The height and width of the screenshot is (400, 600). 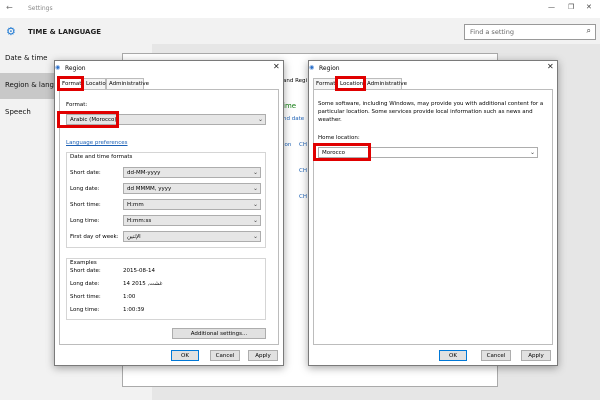 I want to click on app-title: Settings, so click(x=40, y=8).